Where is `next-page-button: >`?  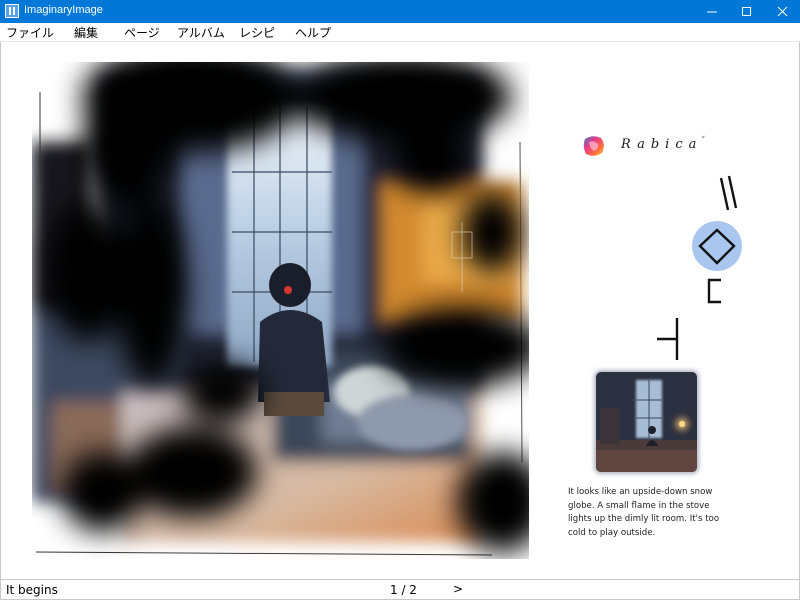 next-page-button: > is located at coordinates (458, 589).